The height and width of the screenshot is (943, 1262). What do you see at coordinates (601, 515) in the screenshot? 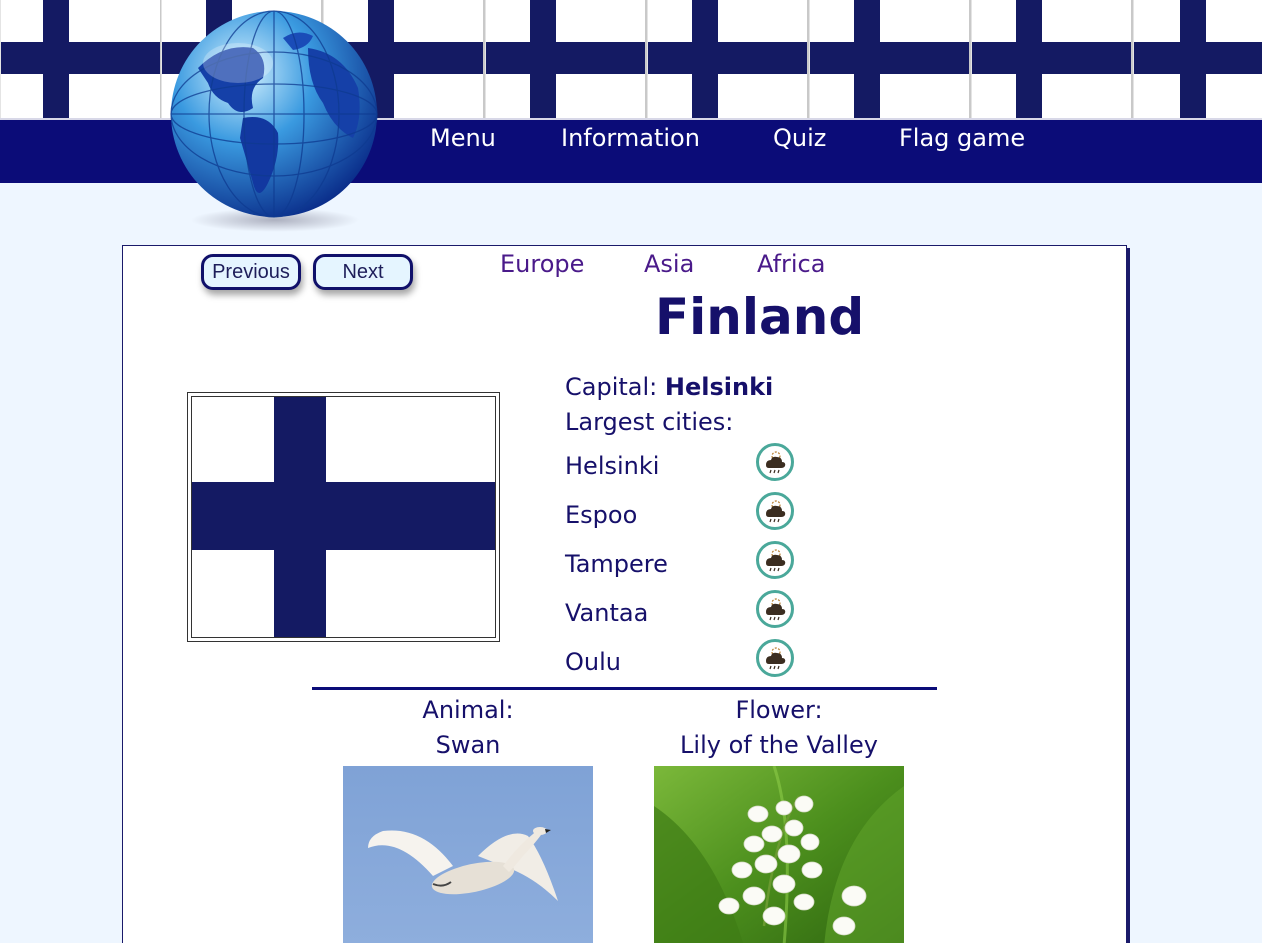
I see `city-name: Espoo` at bounding box center [601, 515].